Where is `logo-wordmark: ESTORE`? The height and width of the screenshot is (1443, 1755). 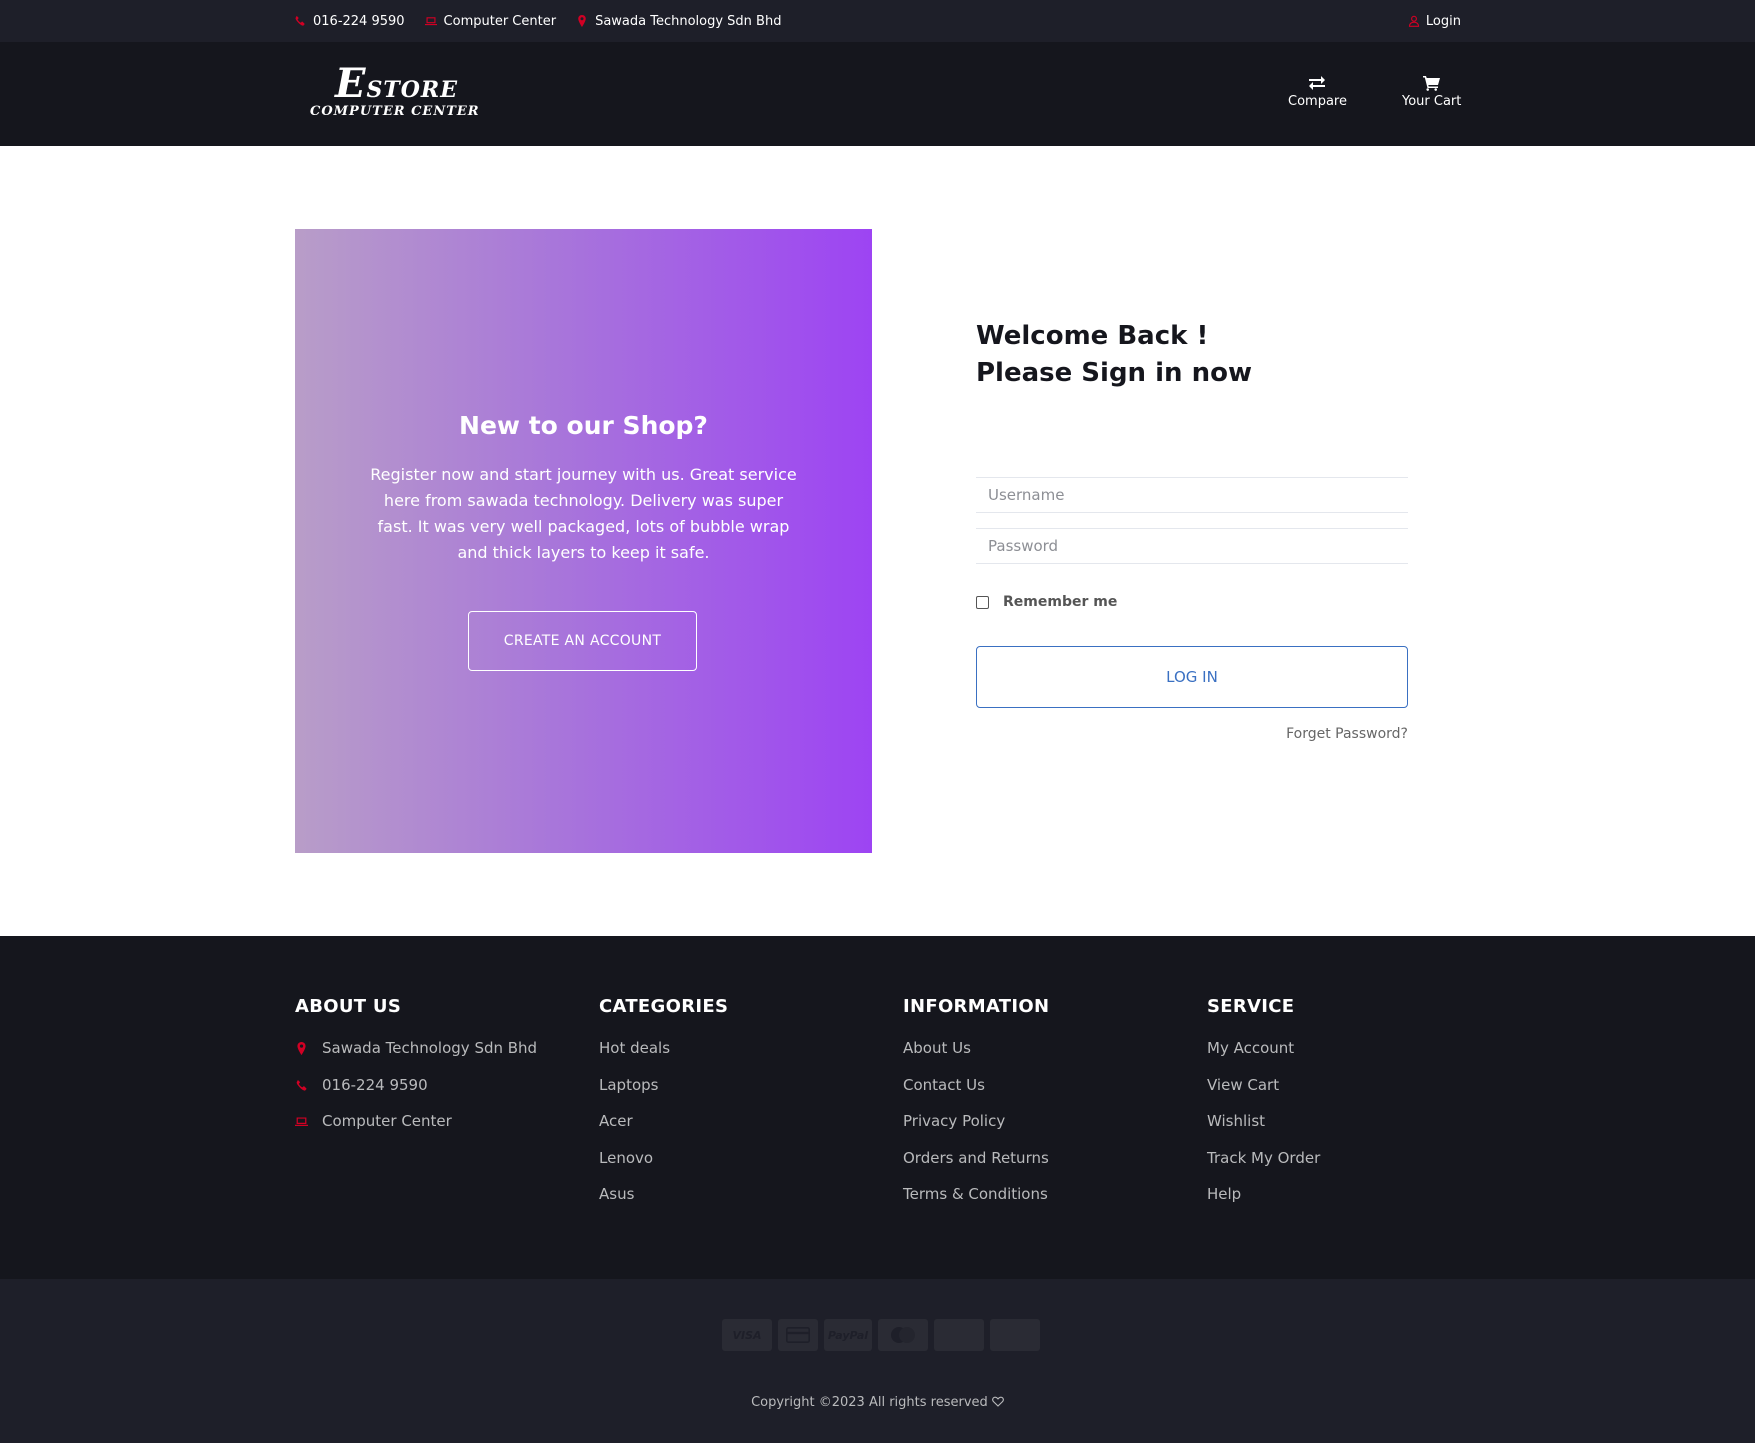 logo-wordmark: ESTORE is located at coordinates (396, 83).